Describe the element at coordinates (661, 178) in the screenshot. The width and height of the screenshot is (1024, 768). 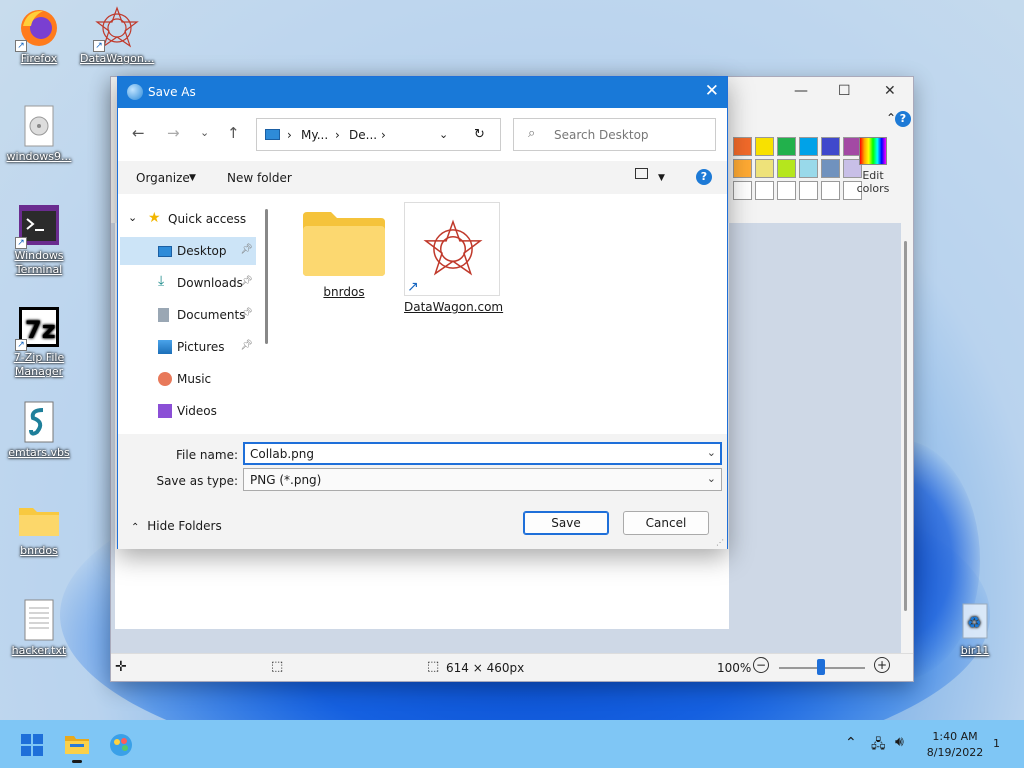
I see `chevron-down-icon: ▼` at that location.